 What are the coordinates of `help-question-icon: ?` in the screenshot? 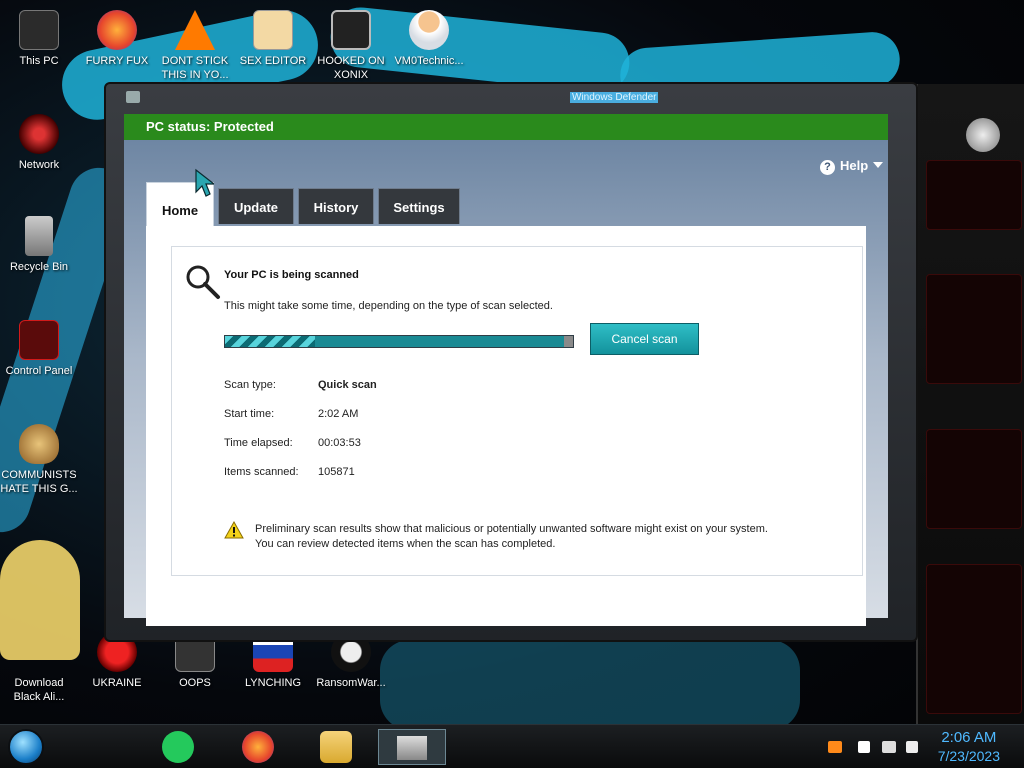 It's located at (827, 167).